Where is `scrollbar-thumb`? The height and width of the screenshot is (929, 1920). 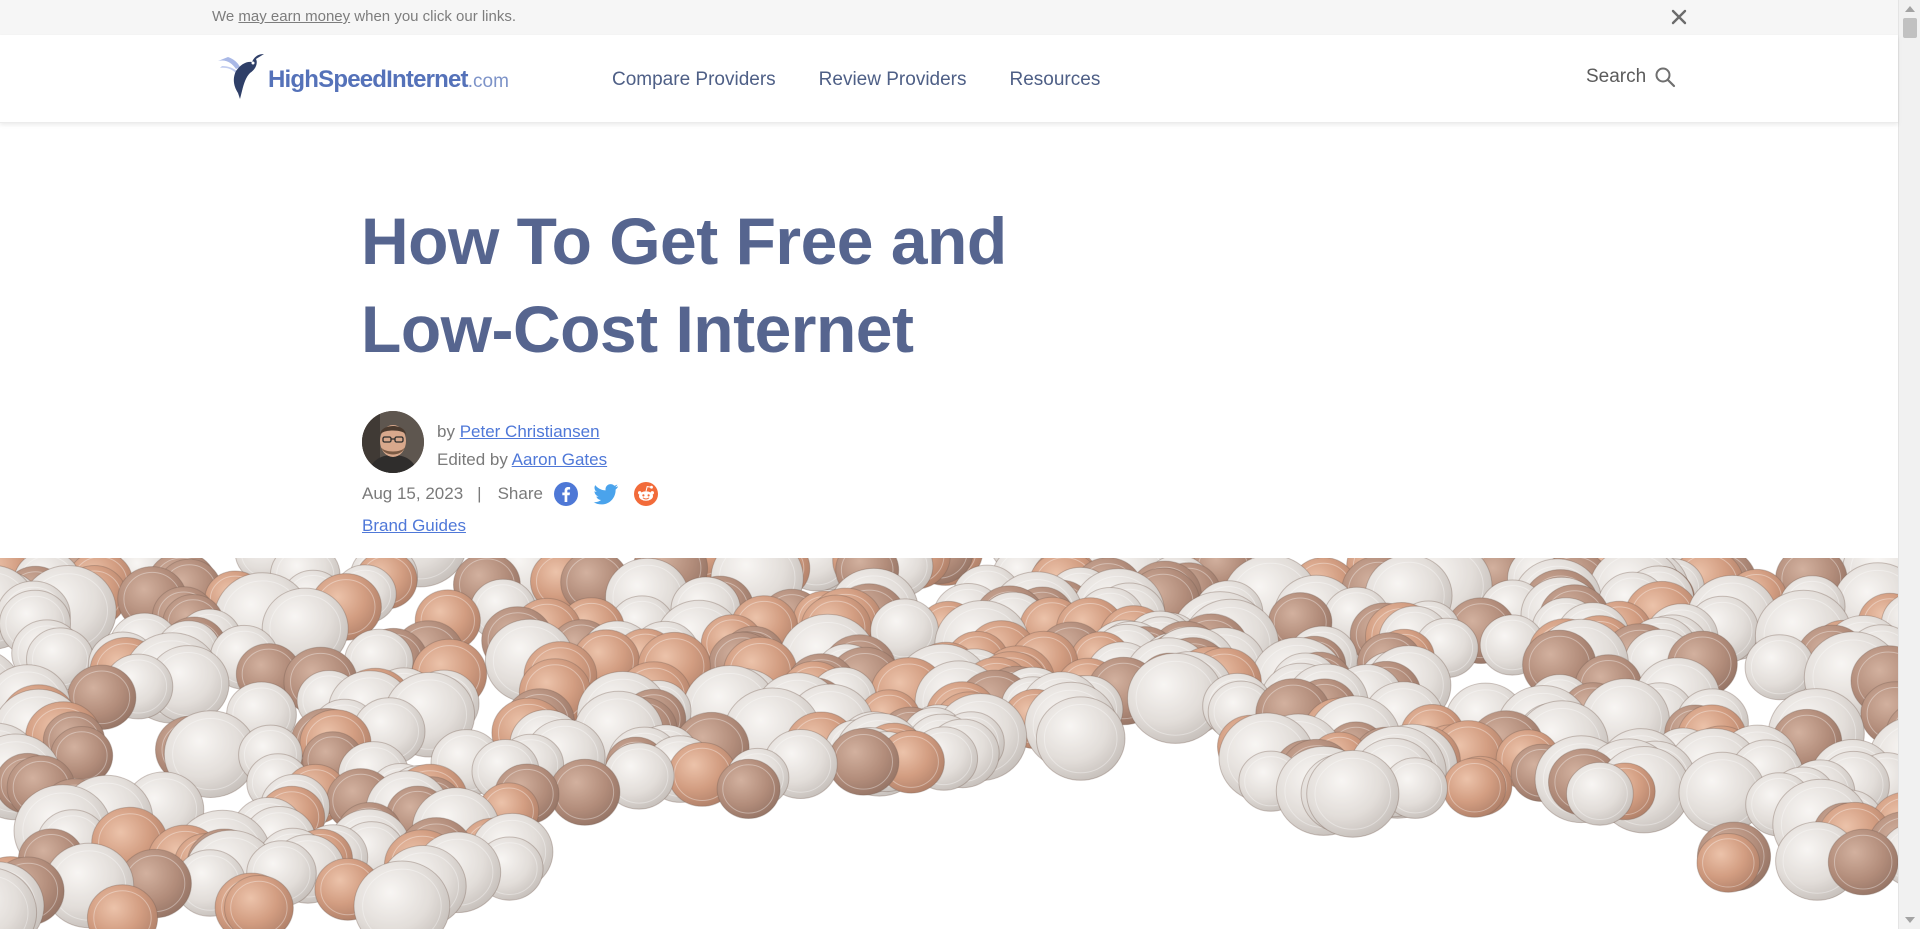 scrollbar-thumb is located at coordinates (1910, 28).